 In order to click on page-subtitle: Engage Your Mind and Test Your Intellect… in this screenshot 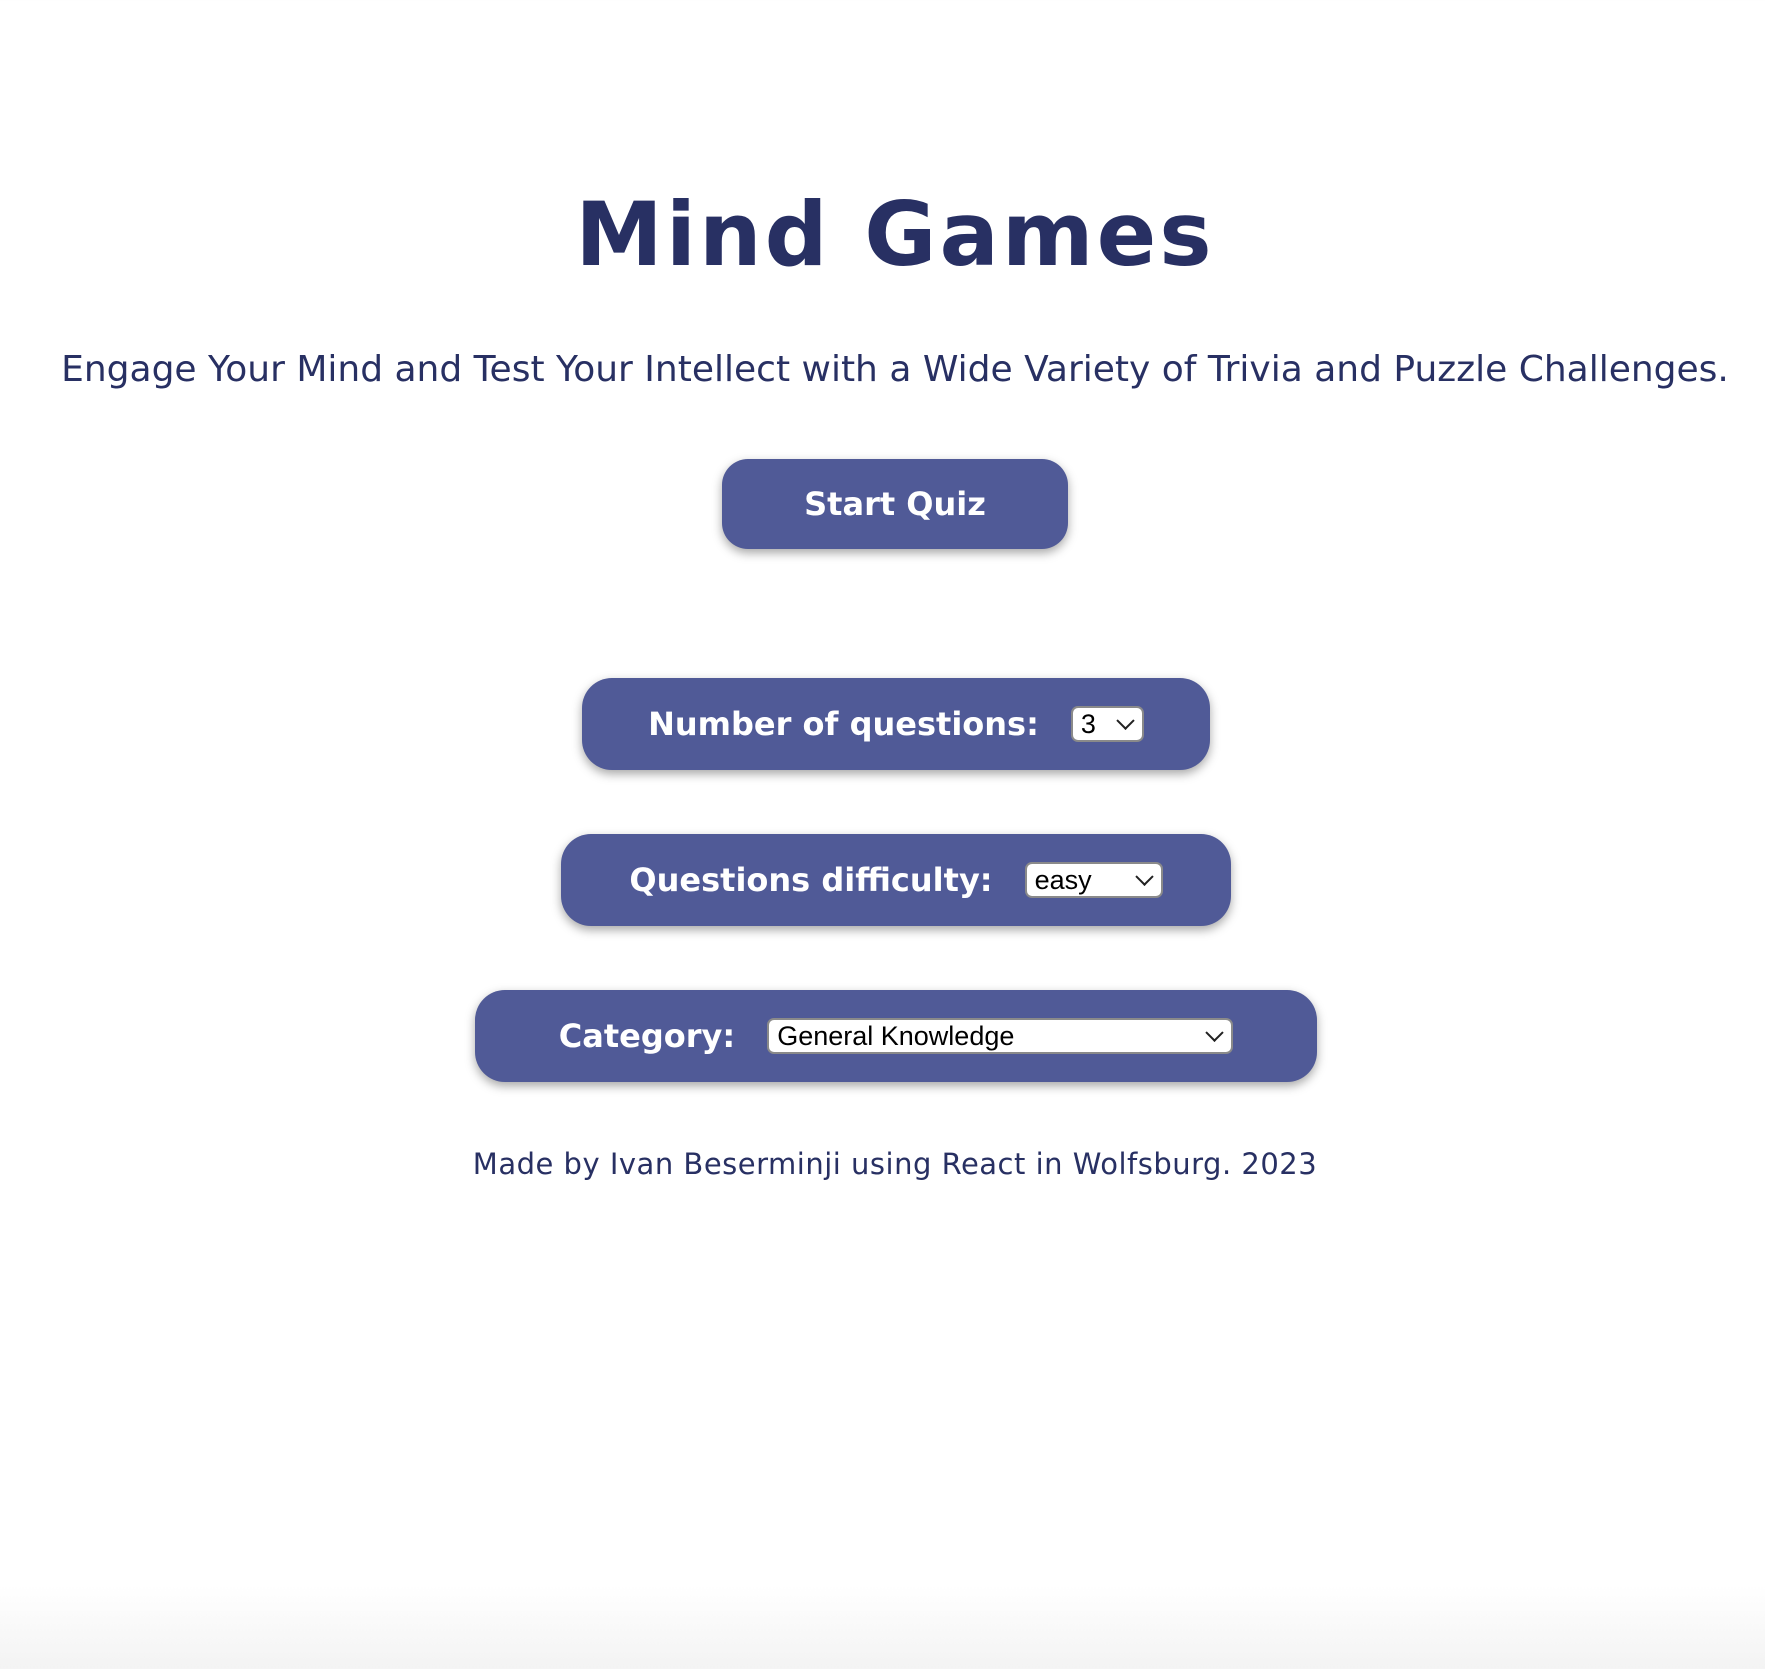, I will do `click(895, 369)`.